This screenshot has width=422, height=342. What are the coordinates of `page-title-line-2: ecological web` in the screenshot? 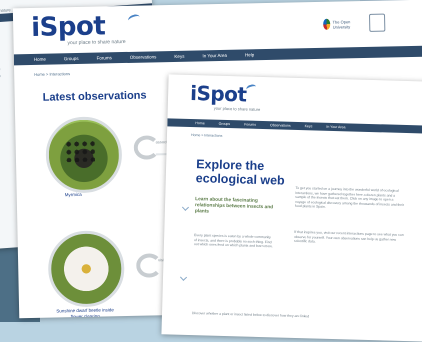 It's located at (240, 179).